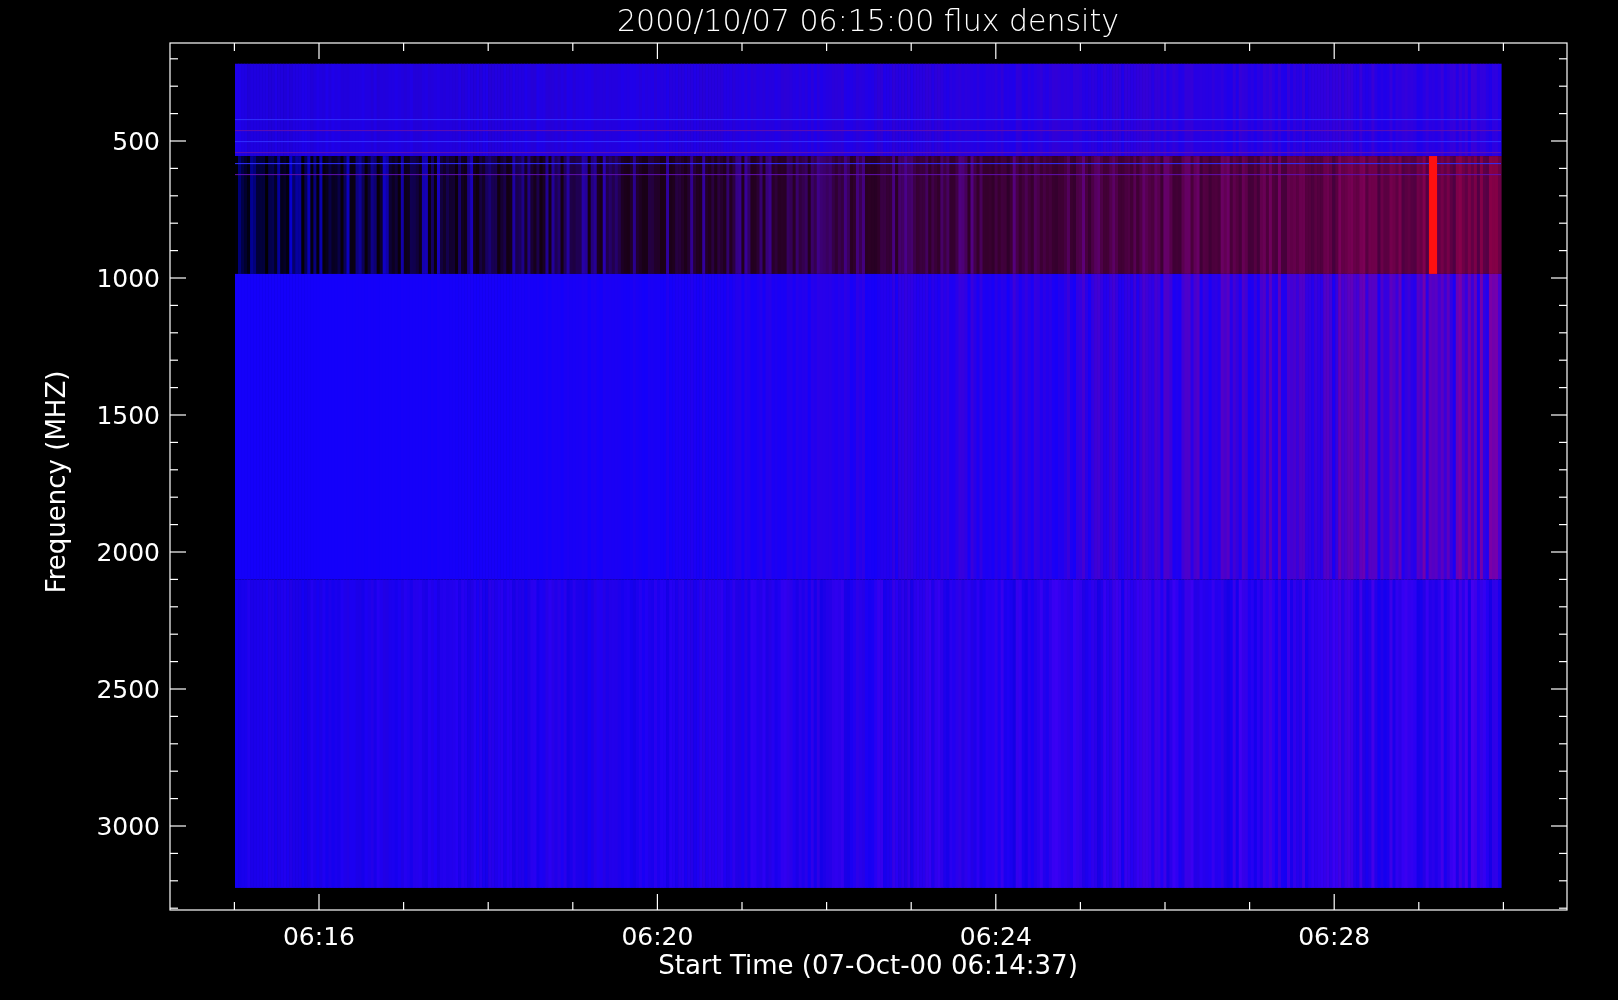  What do you see at coordinates (868, 965) in the screenshot?
I see `x-axis-title: Start Time (07-Oct-00 06:14:37)` at bounding box center [868, 965].